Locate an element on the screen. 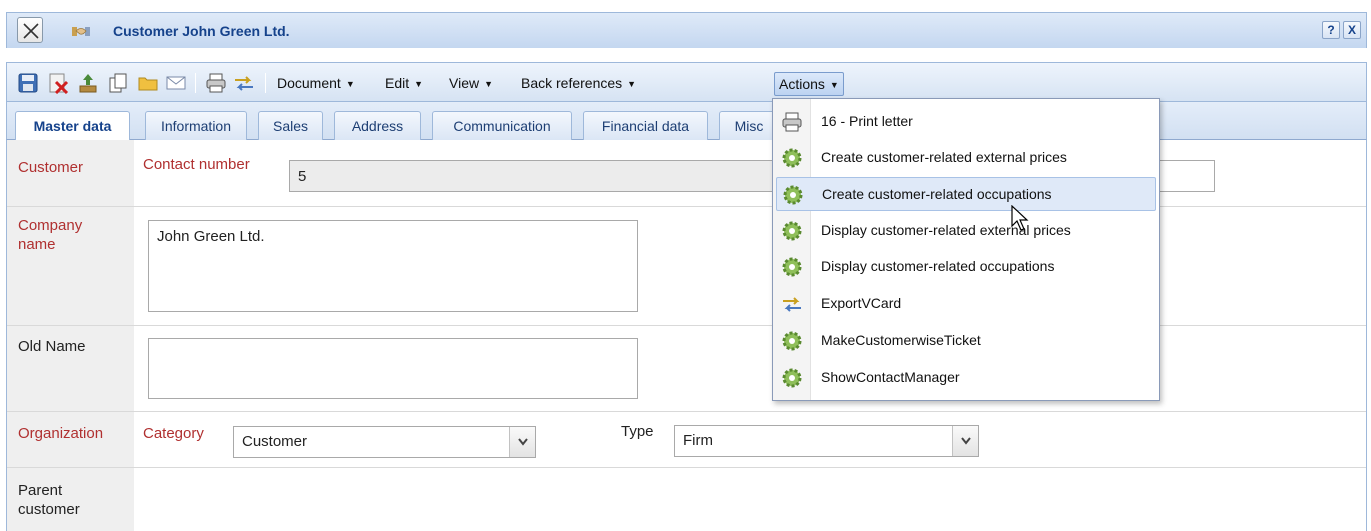 Image resolution: width=1371 pixels, height=531 pixels. close-icon is located at coordinates (31, 31).